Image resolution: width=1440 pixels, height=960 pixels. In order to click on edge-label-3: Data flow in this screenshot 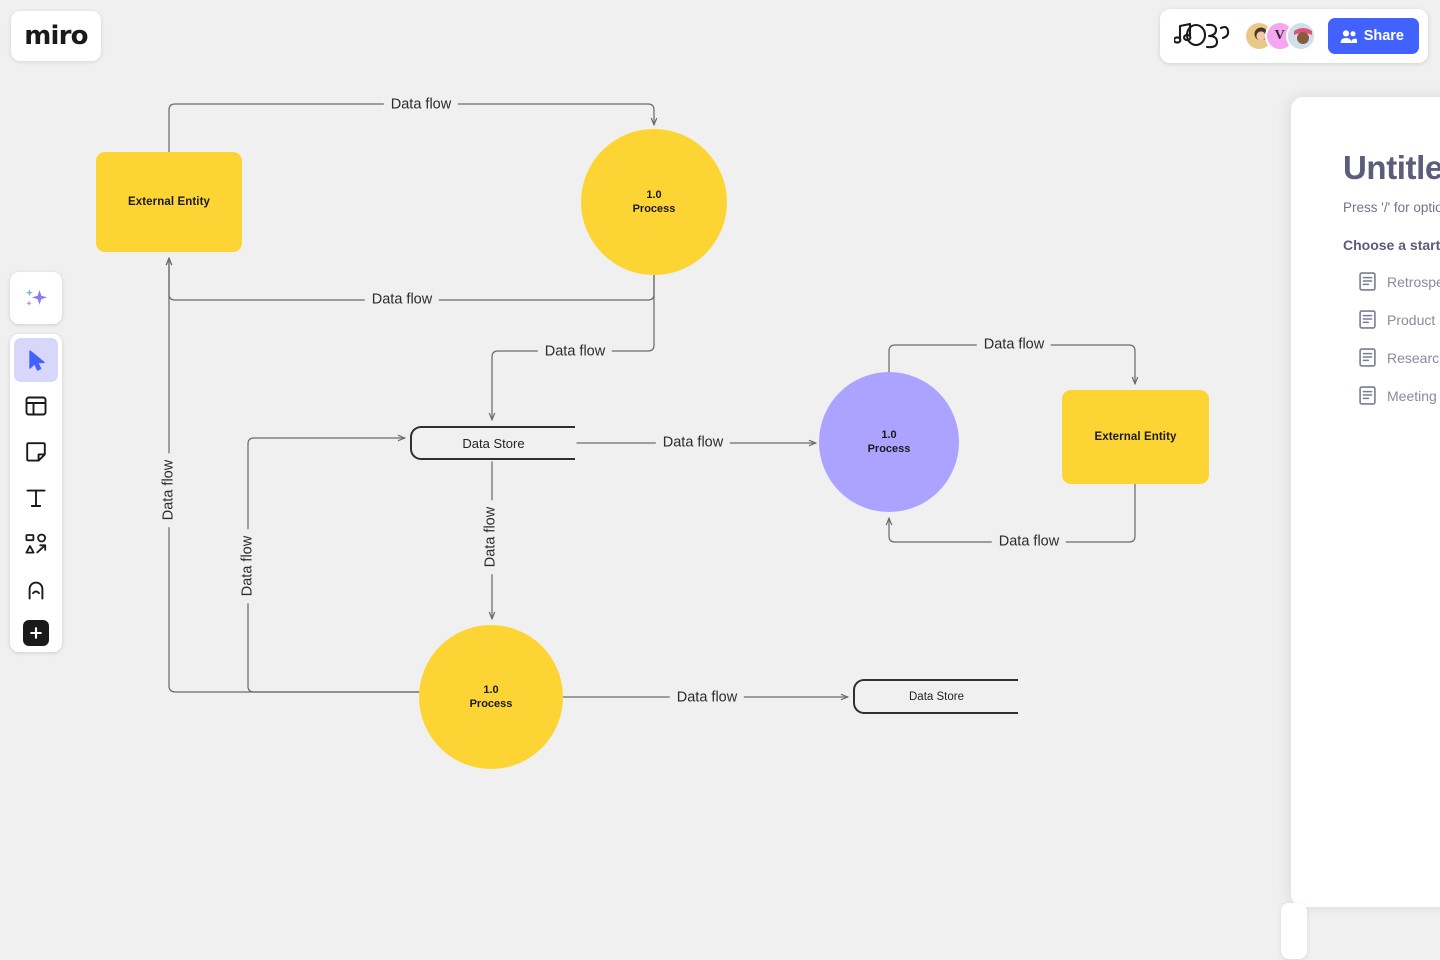, I will do `click(575, 352)`.